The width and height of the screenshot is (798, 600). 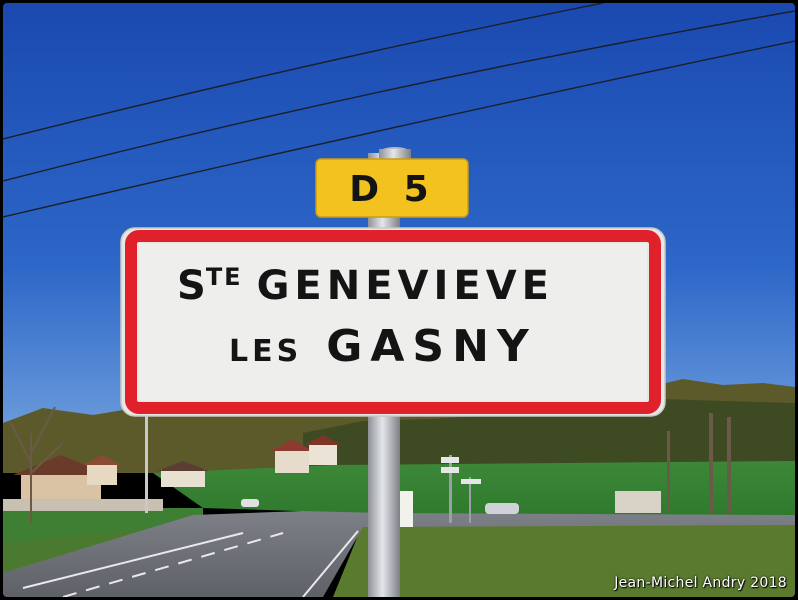 What do you see at coordinates (700, 583) in the screenshot?
I see `photo-credit: Jean-Michel Andry 2018` at bounding box center [700, 583].